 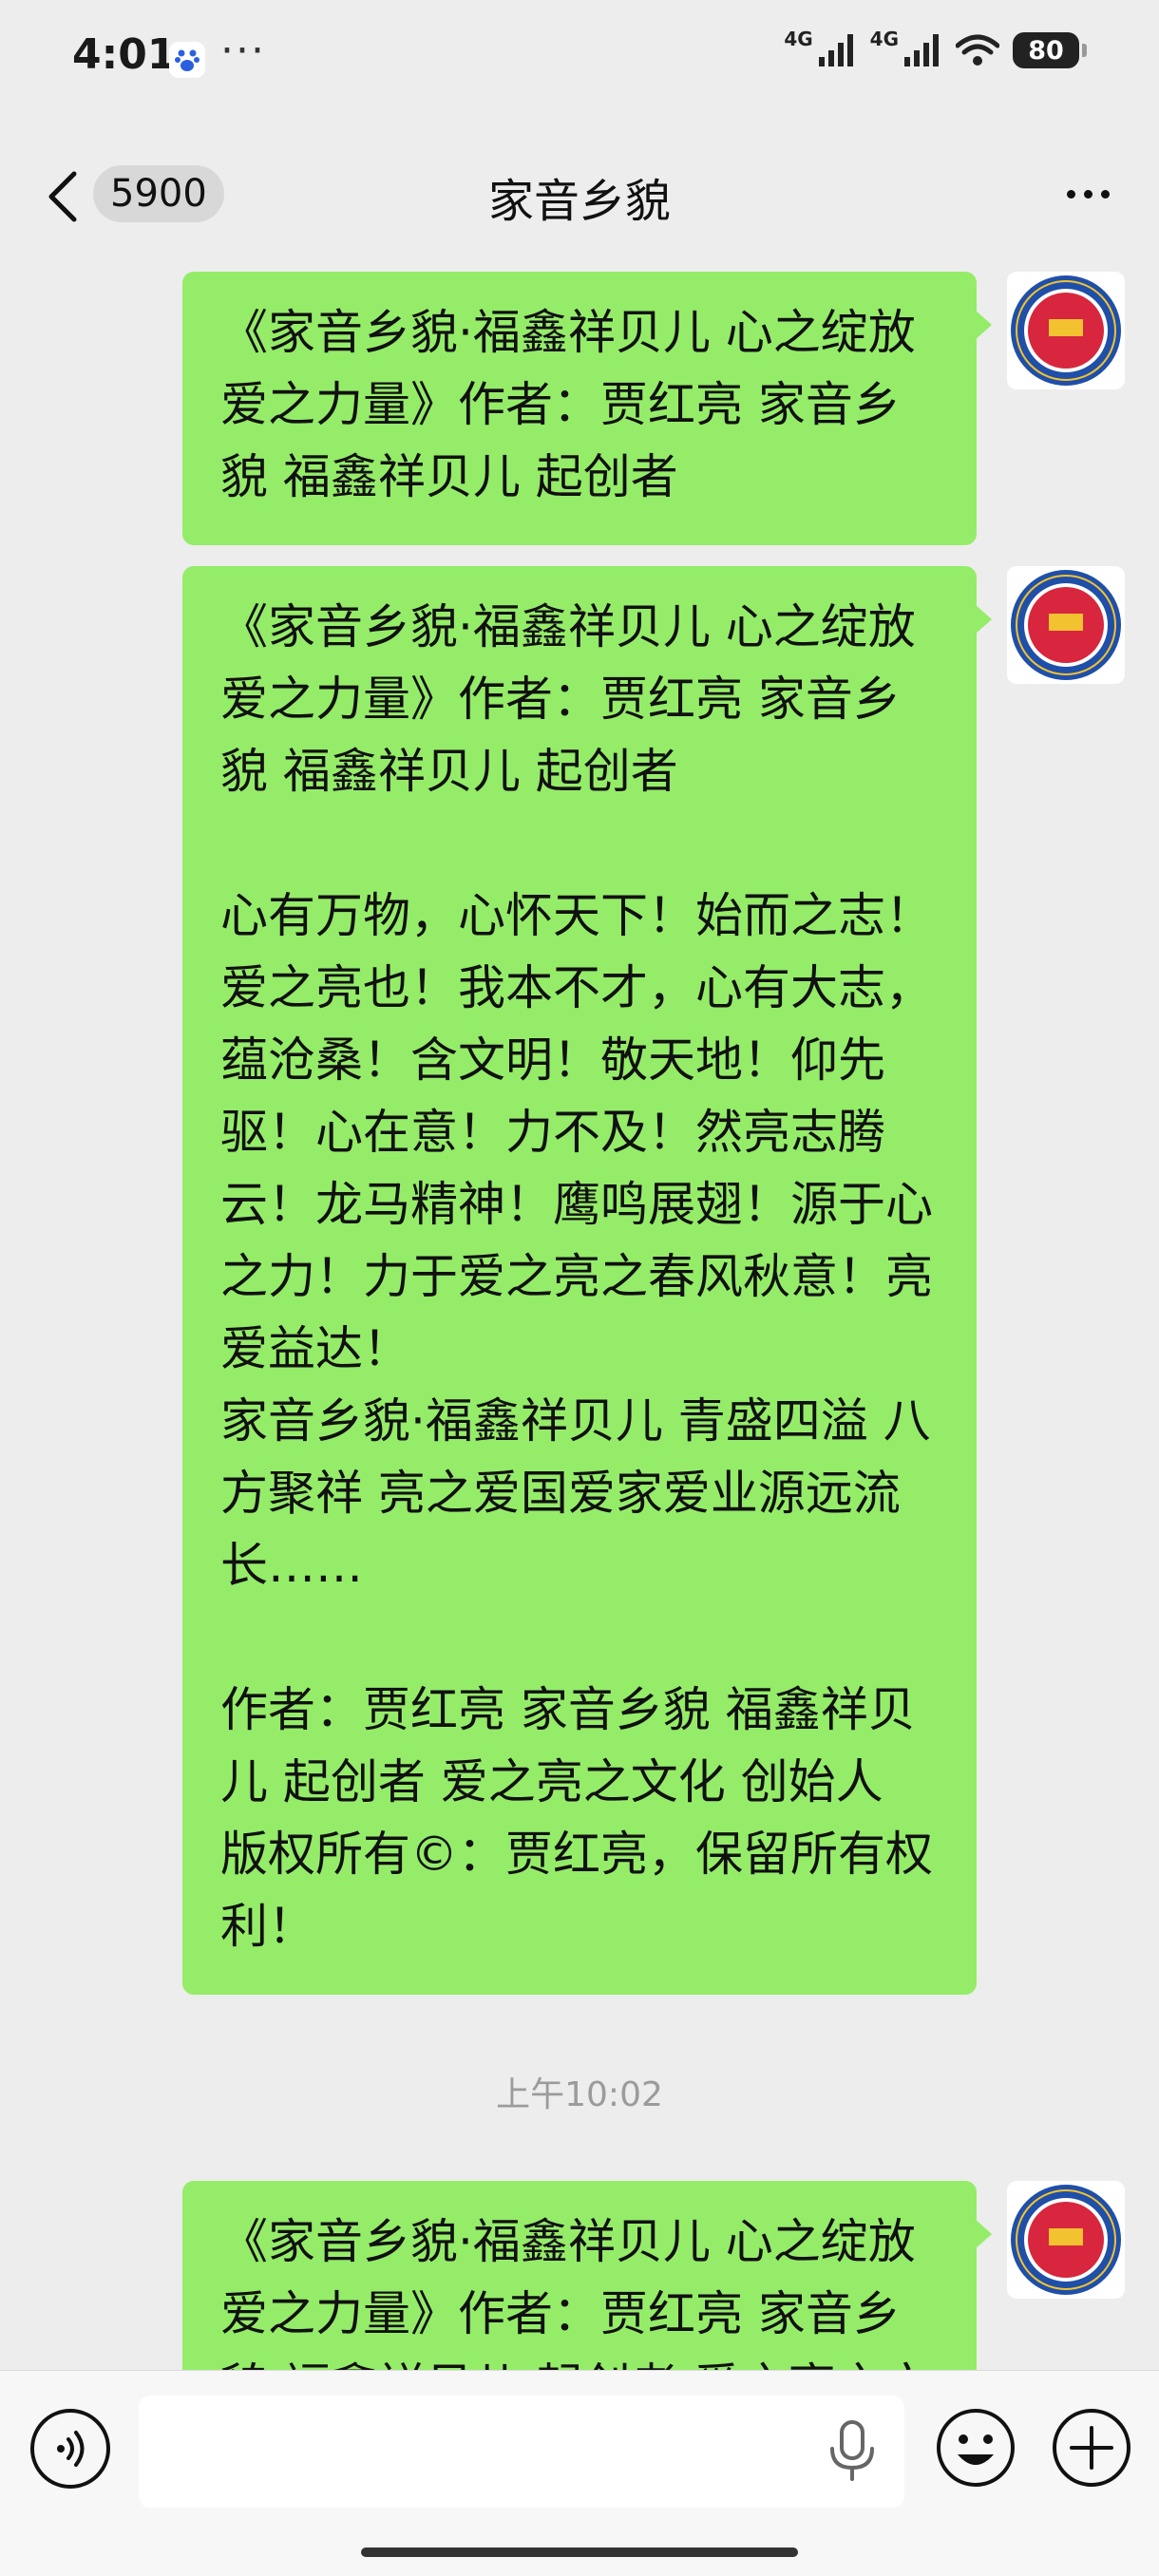 I want to click on plus-icon, so click(x=1091, y=2448).